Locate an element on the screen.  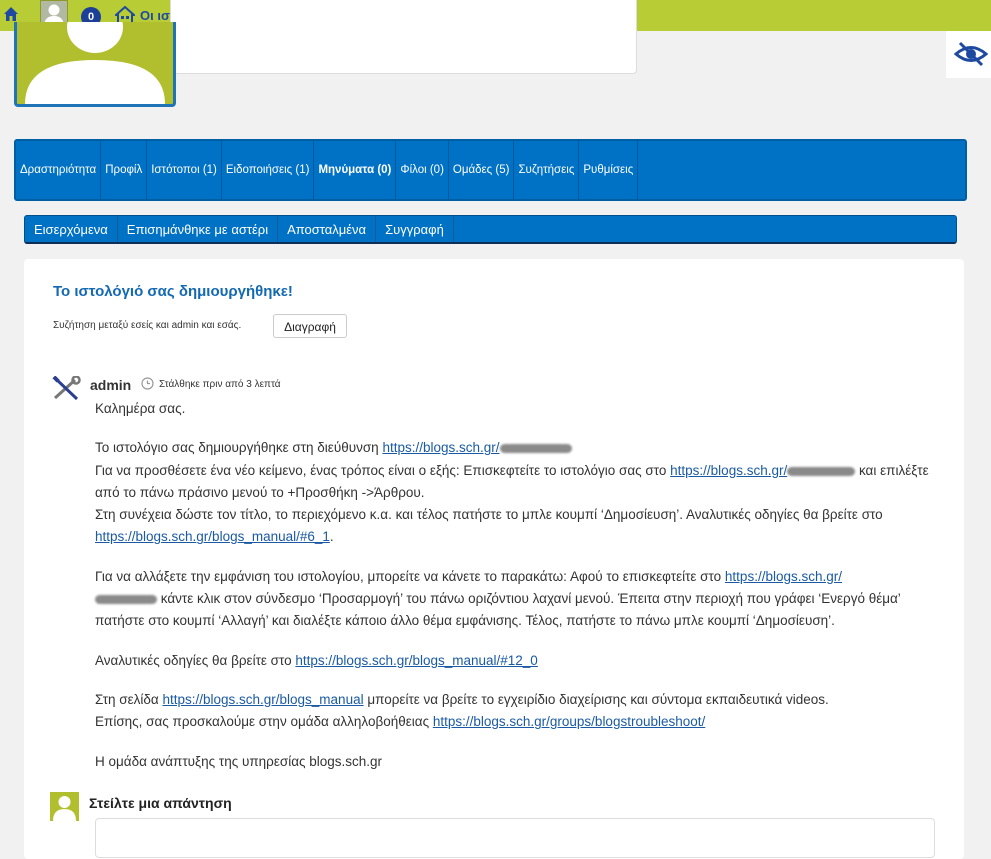
profile-header-card is located at coordinates (403, 37).